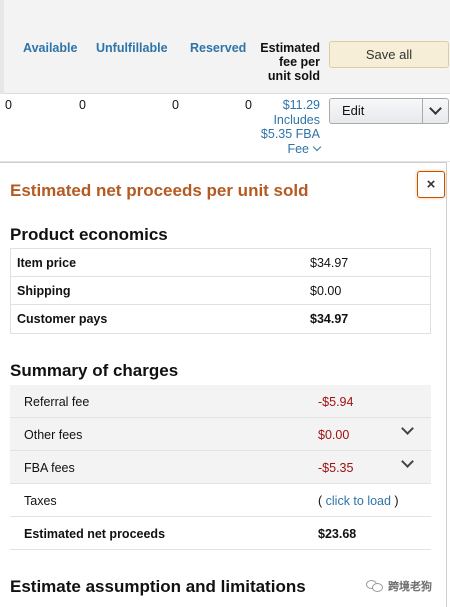  I want to click on table-row: Taxes ( click to load ), so click(220, 500).